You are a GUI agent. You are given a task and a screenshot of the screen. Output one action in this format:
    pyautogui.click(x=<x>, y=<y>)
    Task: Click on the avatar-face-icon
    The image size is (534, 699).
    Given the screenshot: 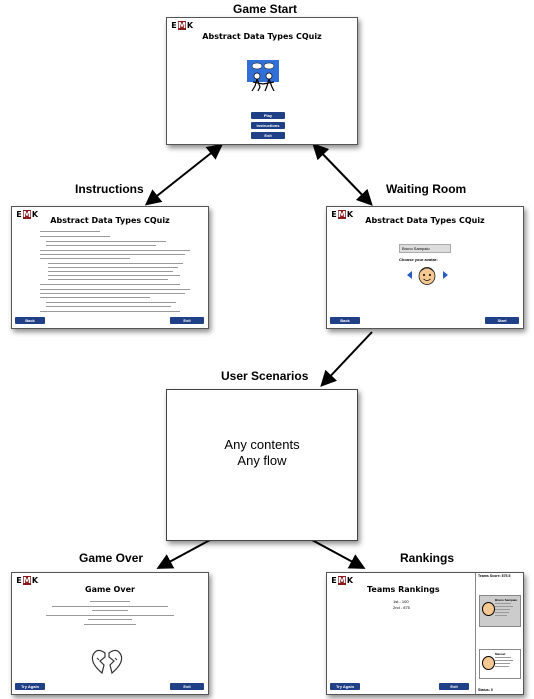 What is the action you would take?
    pyautogui.click(x=427, y=276)
    